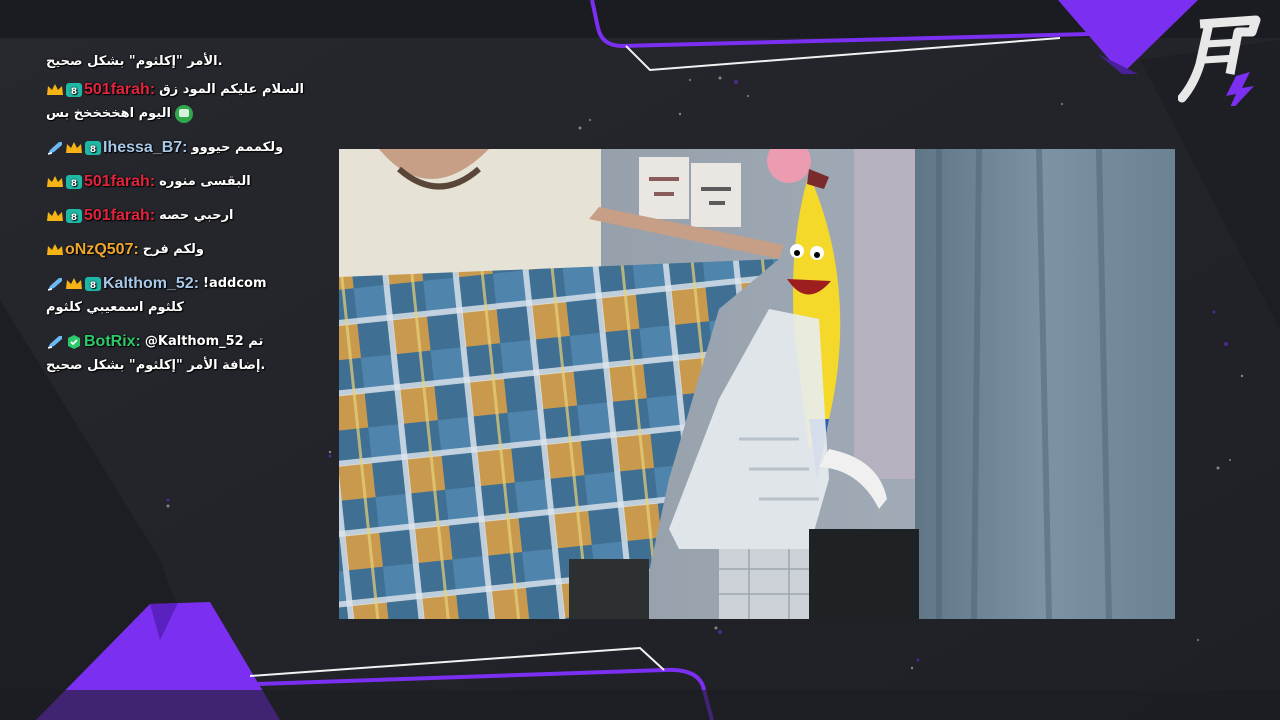 Image resolution: width=1280 pixels, height=720 pixels. What do you see at coordinates (1219, 65) in the screenshot?
I see `moon-kanji-logo-icon` at bounding box center [1219, 65].